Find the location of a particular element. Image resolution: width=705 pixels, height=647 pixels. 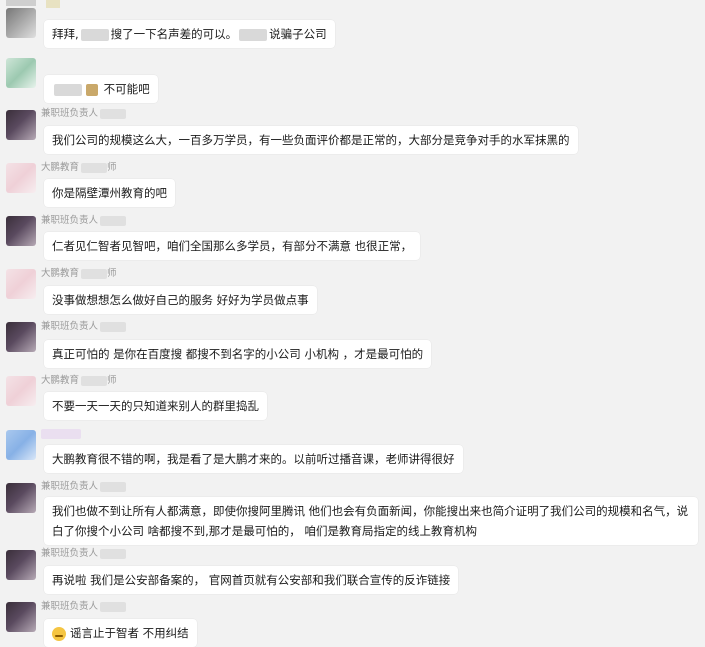

message-text: 仁者见仁智者见智吧，咱们全国那么多学员，有部分不满意 也很正常， is located at coordinates (232, 246).